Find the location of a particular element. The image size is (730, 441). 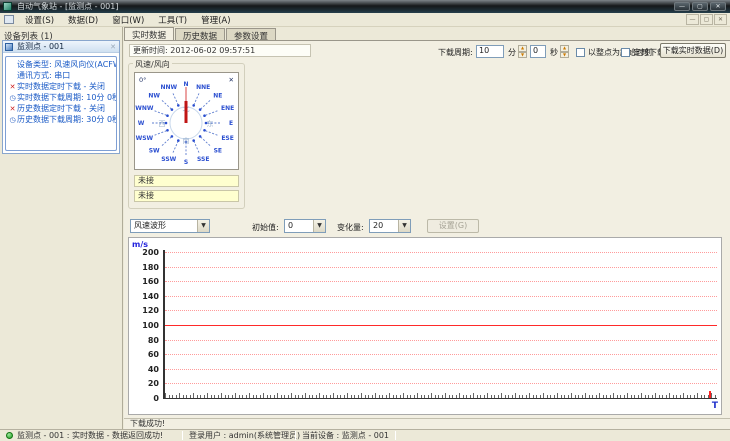

device-tree-node: 监测点 - 001 ✕ is located at coordinates (61, 47).